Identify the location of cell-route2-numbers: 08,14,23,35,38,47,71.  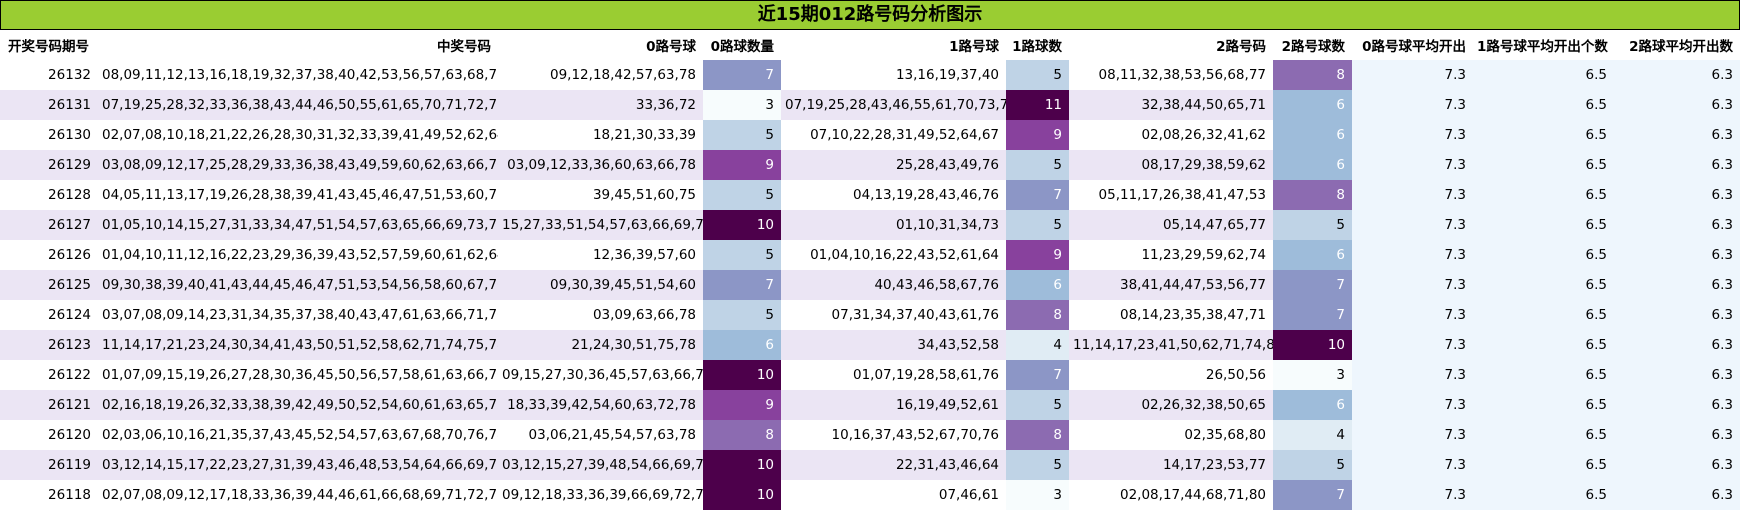
(1171, 315).